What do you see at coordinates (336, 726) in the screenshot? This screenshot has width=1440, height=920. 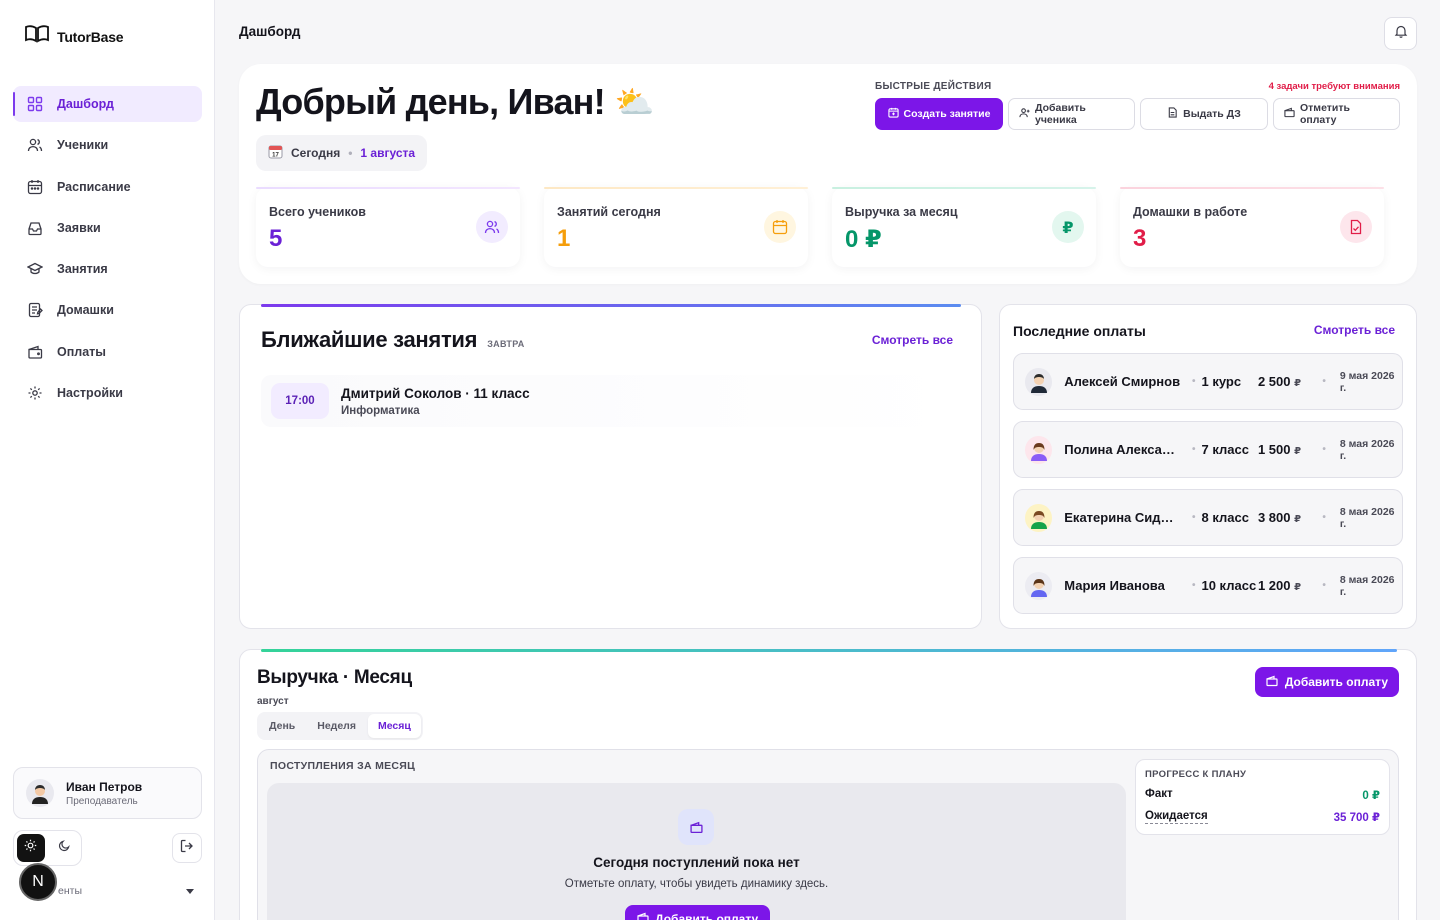 I see `tab-week: Неделя` at bounding box center [336, 726].